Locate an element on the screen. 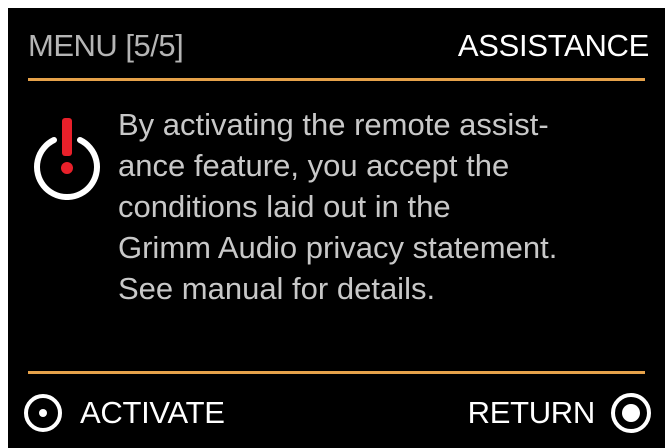  top-divider is located at coordinates (336, 79).